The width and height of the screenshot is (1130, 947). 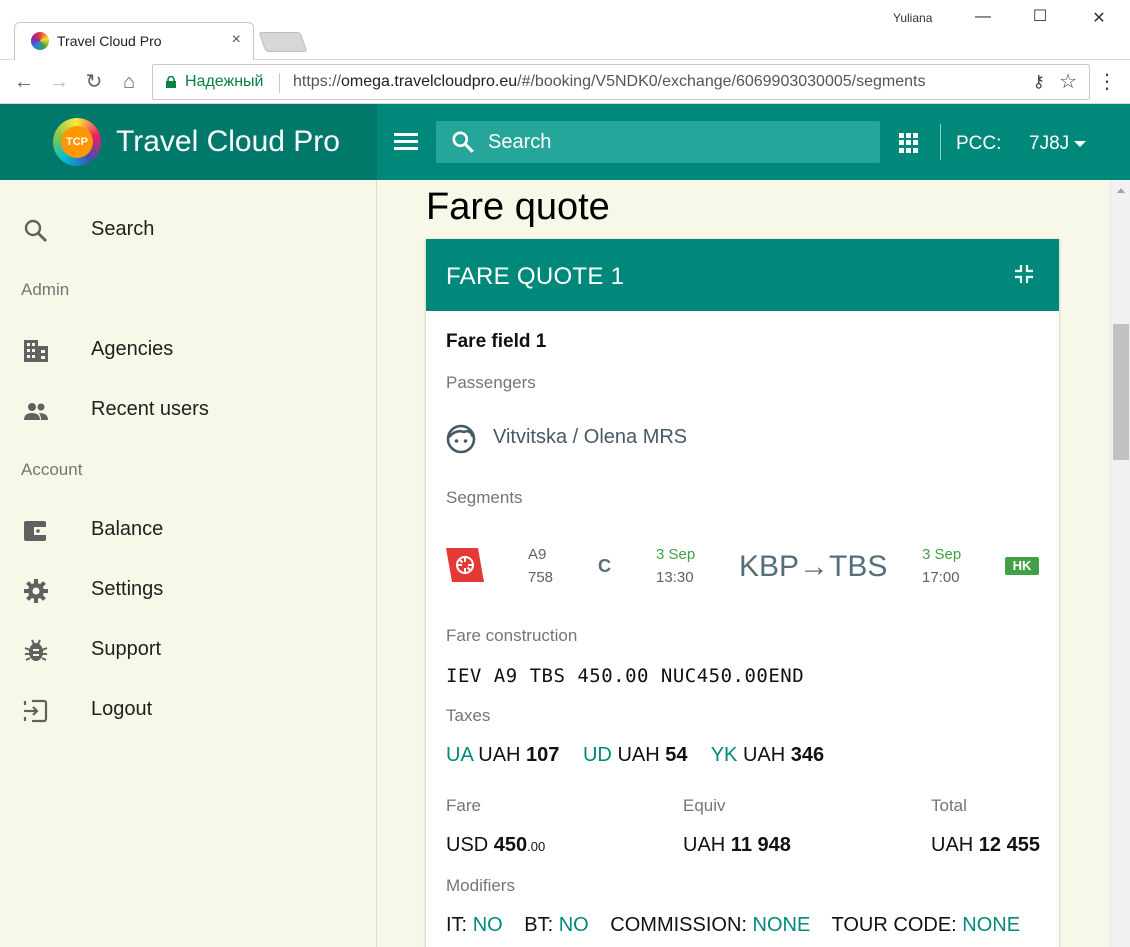 I want to click on sidebar-item-label: Recent users, so click(x=150, y=409).